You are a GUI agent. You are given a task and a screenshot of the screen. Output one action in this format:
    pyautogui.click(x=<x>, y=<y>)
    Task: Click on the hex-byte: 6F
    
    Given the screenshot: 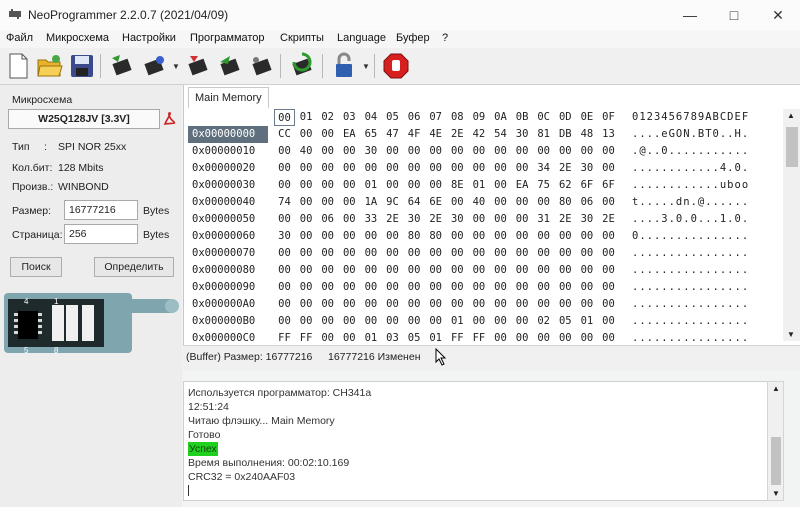 What is the action you would take?
    pyautogui.click(x=608, y=185)
    